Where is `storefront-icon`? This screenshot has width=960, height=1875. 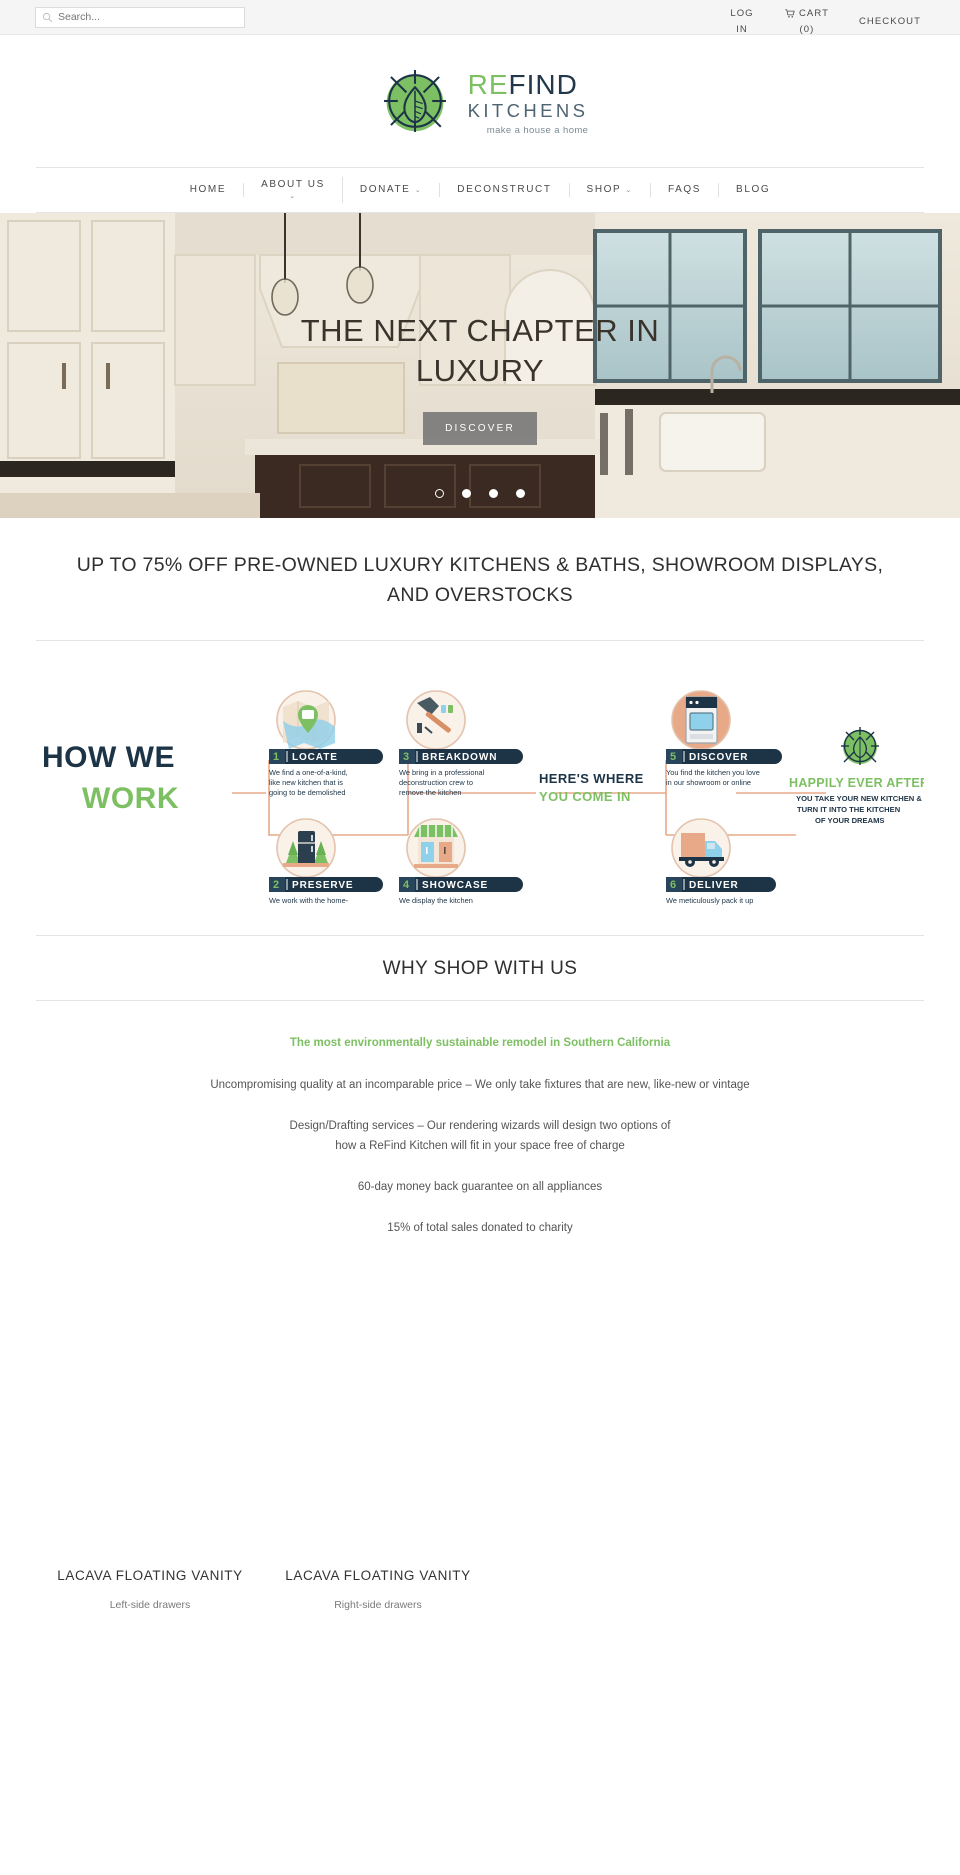
storefront-icon is located at coordinates (436, 848).